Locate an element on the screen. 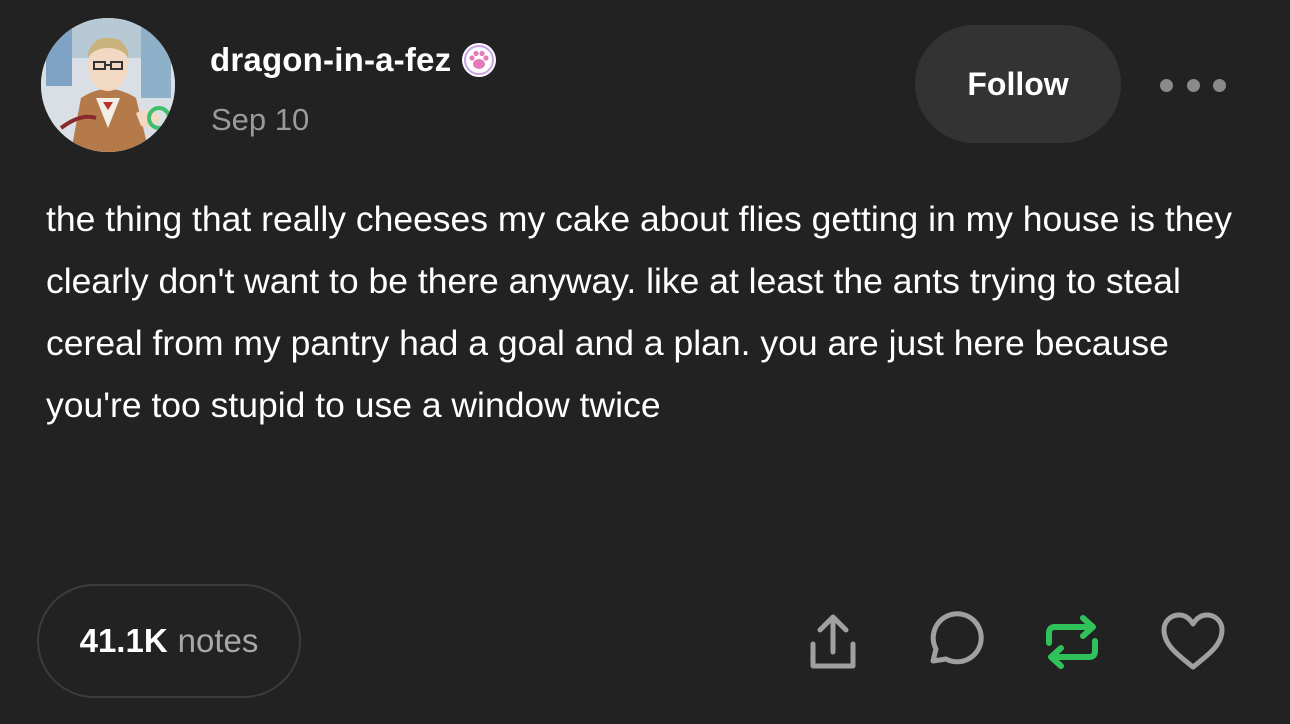 The height and width of the screenshot is (724, 1290). notes-label: notes is located at coordinates (218, 640).